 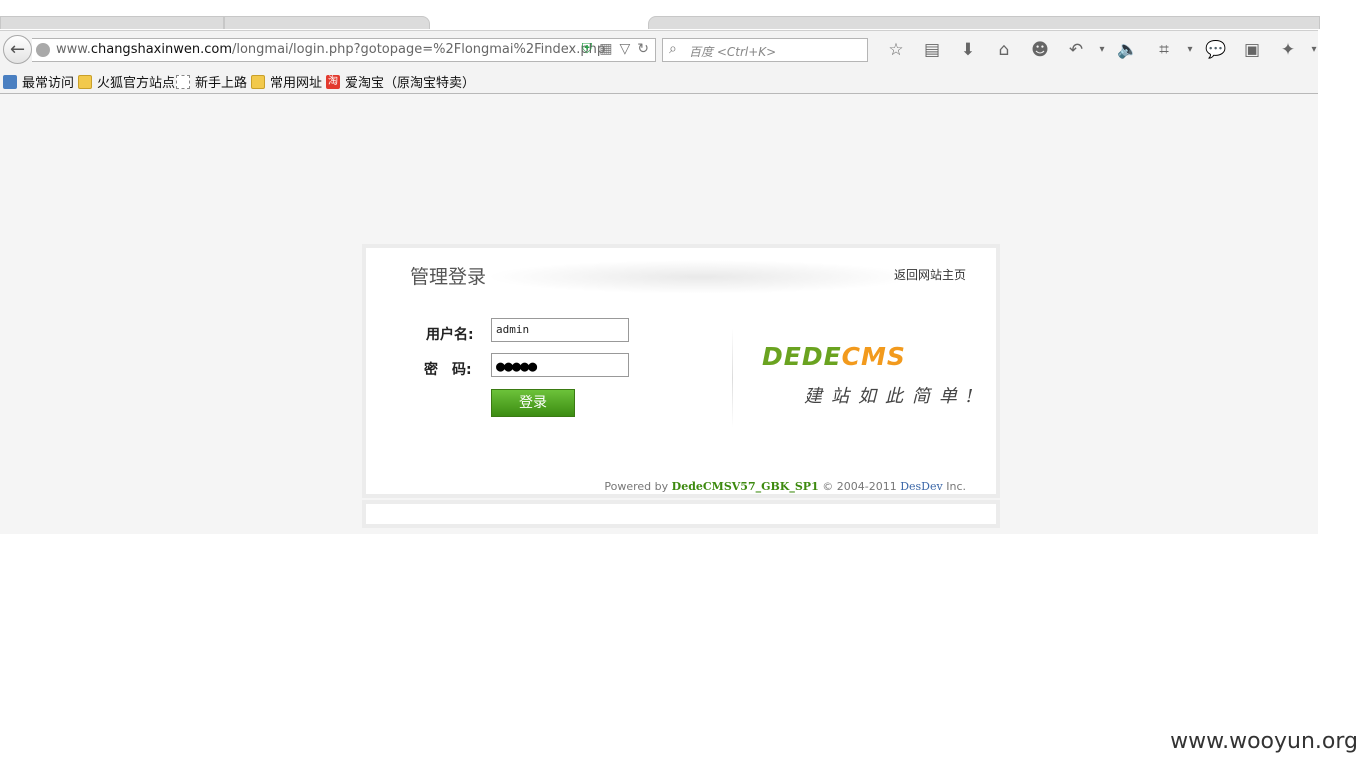 I want to click on bookmark-getting-started: 新手上路, so click(x=211, y=81).